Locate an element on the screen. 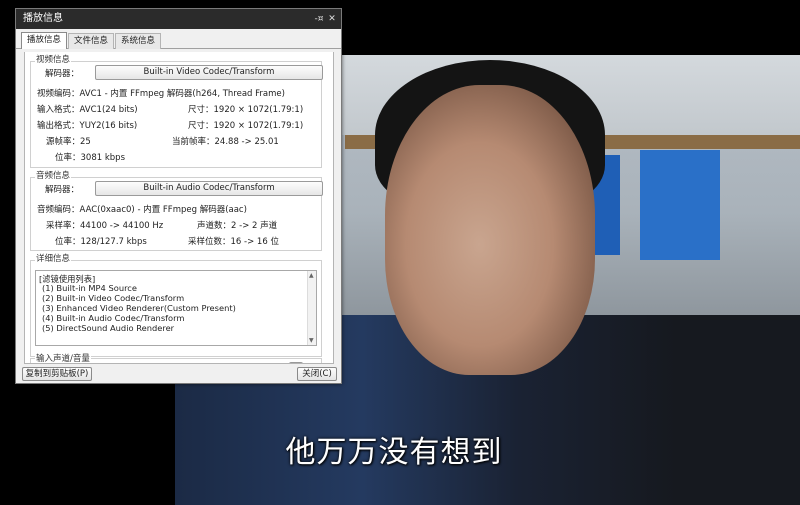 Image resolution: width=800 pixels, height=505 pixels. video-output-size-row: 尺寸：1920 × 1072(1.79:1) is located at coordinates (245, 125).